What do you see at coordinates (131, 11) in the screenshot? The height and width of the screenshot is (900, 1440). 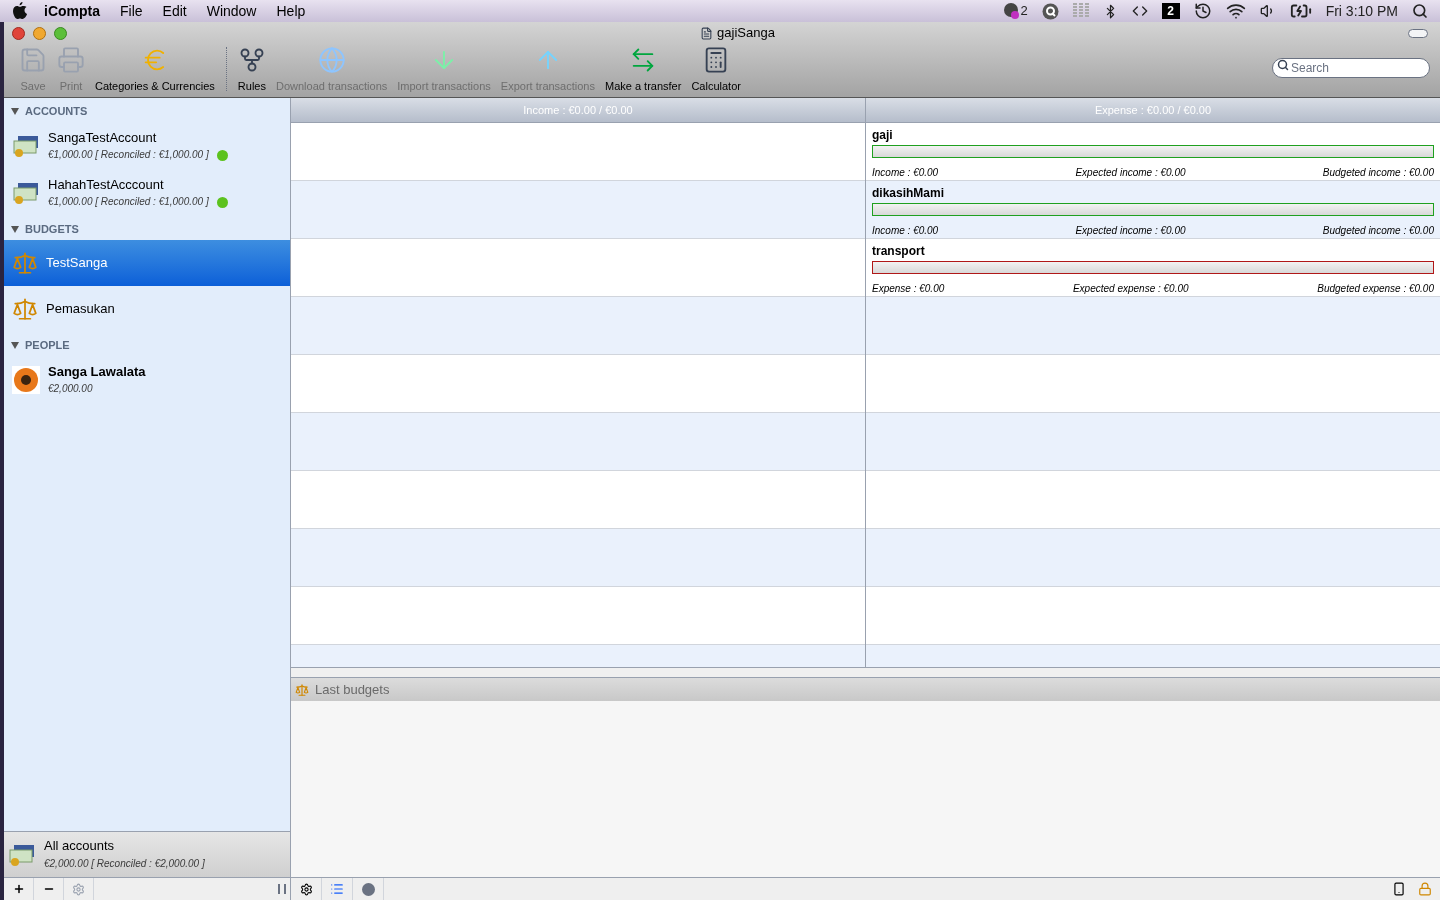 I see `menu-item: File` at bounding box center [131, 11].